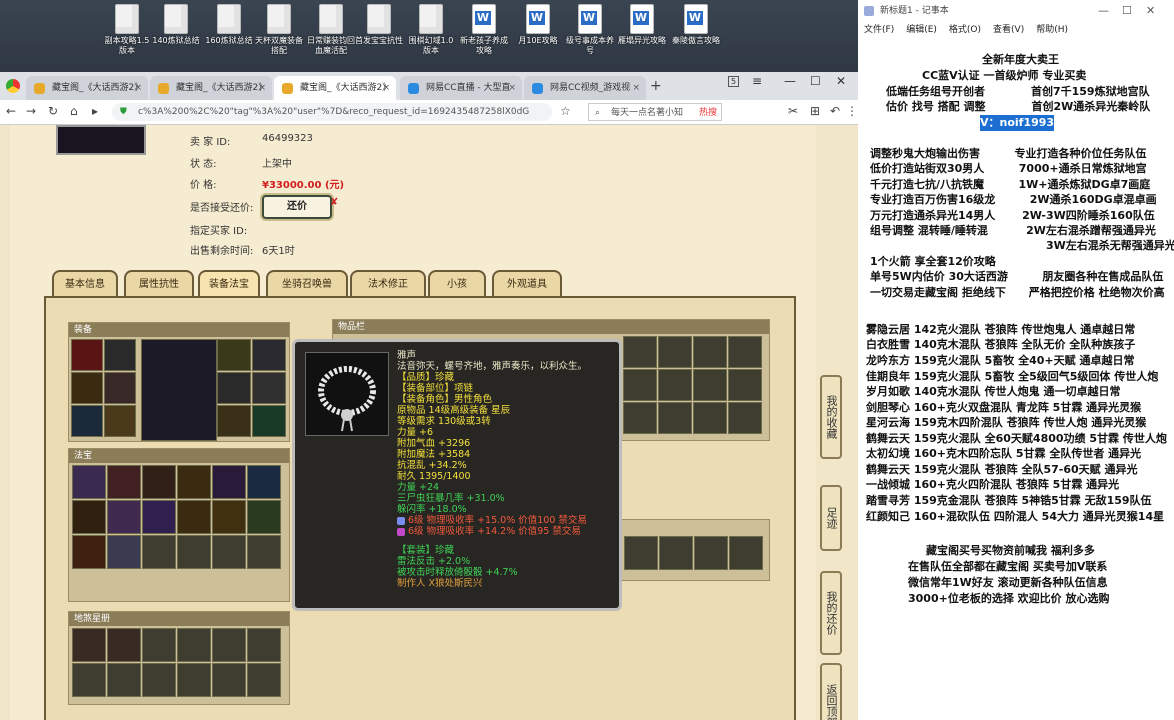  What do you see at coordinates (1008, 30) in the screenshot?
I see `notepad-menu-item: 查看(V)` at bounding box center [1008, 30].